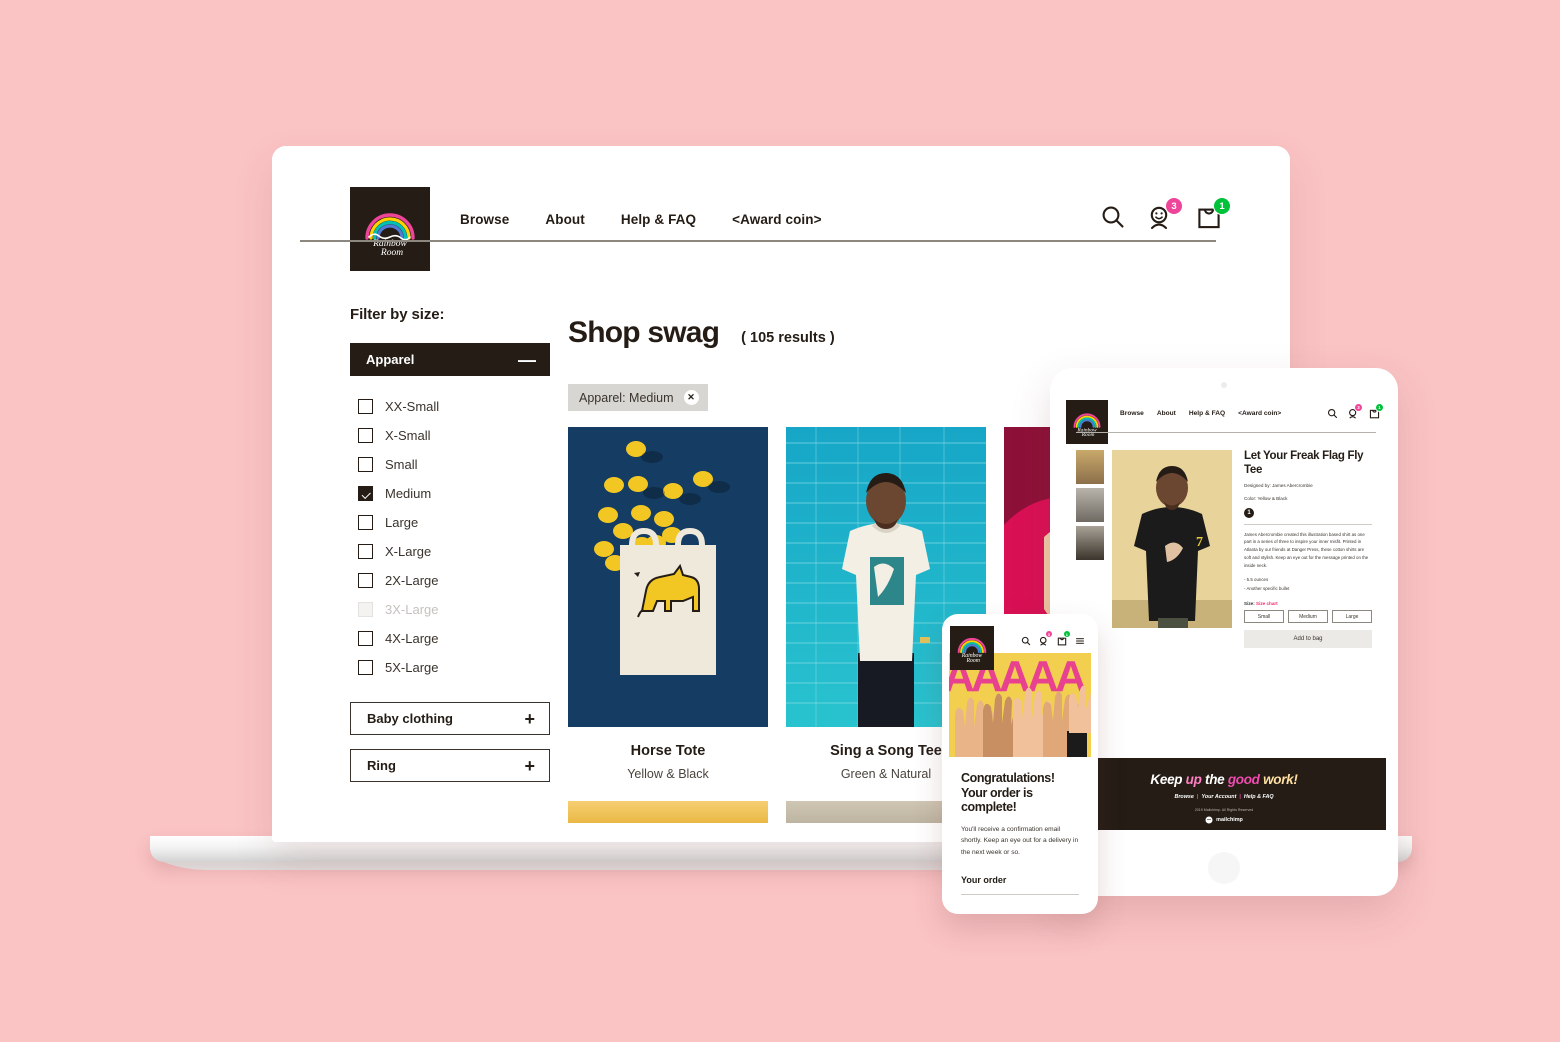  Describe the element at coordinates (1280, 779) in the screenshot. I see `footer-headline-part: work!` at that location.